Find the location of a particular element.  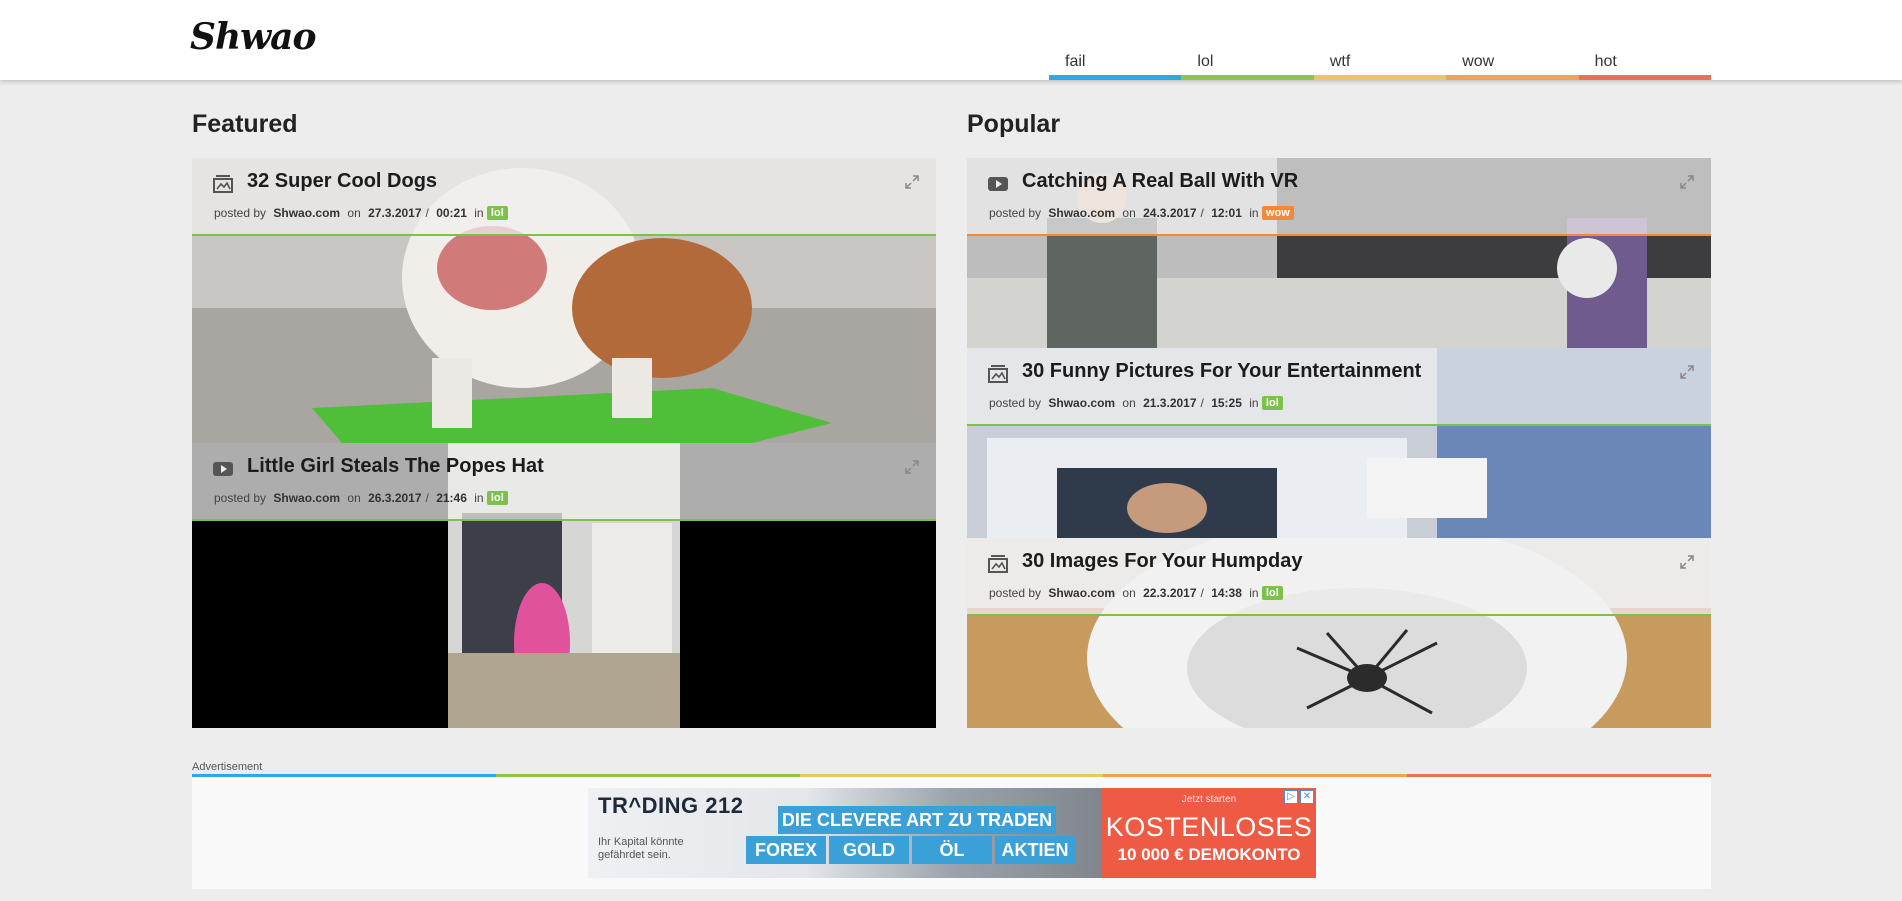

adchoices: ▷ ✕ is located at coordinates (1299, 797).